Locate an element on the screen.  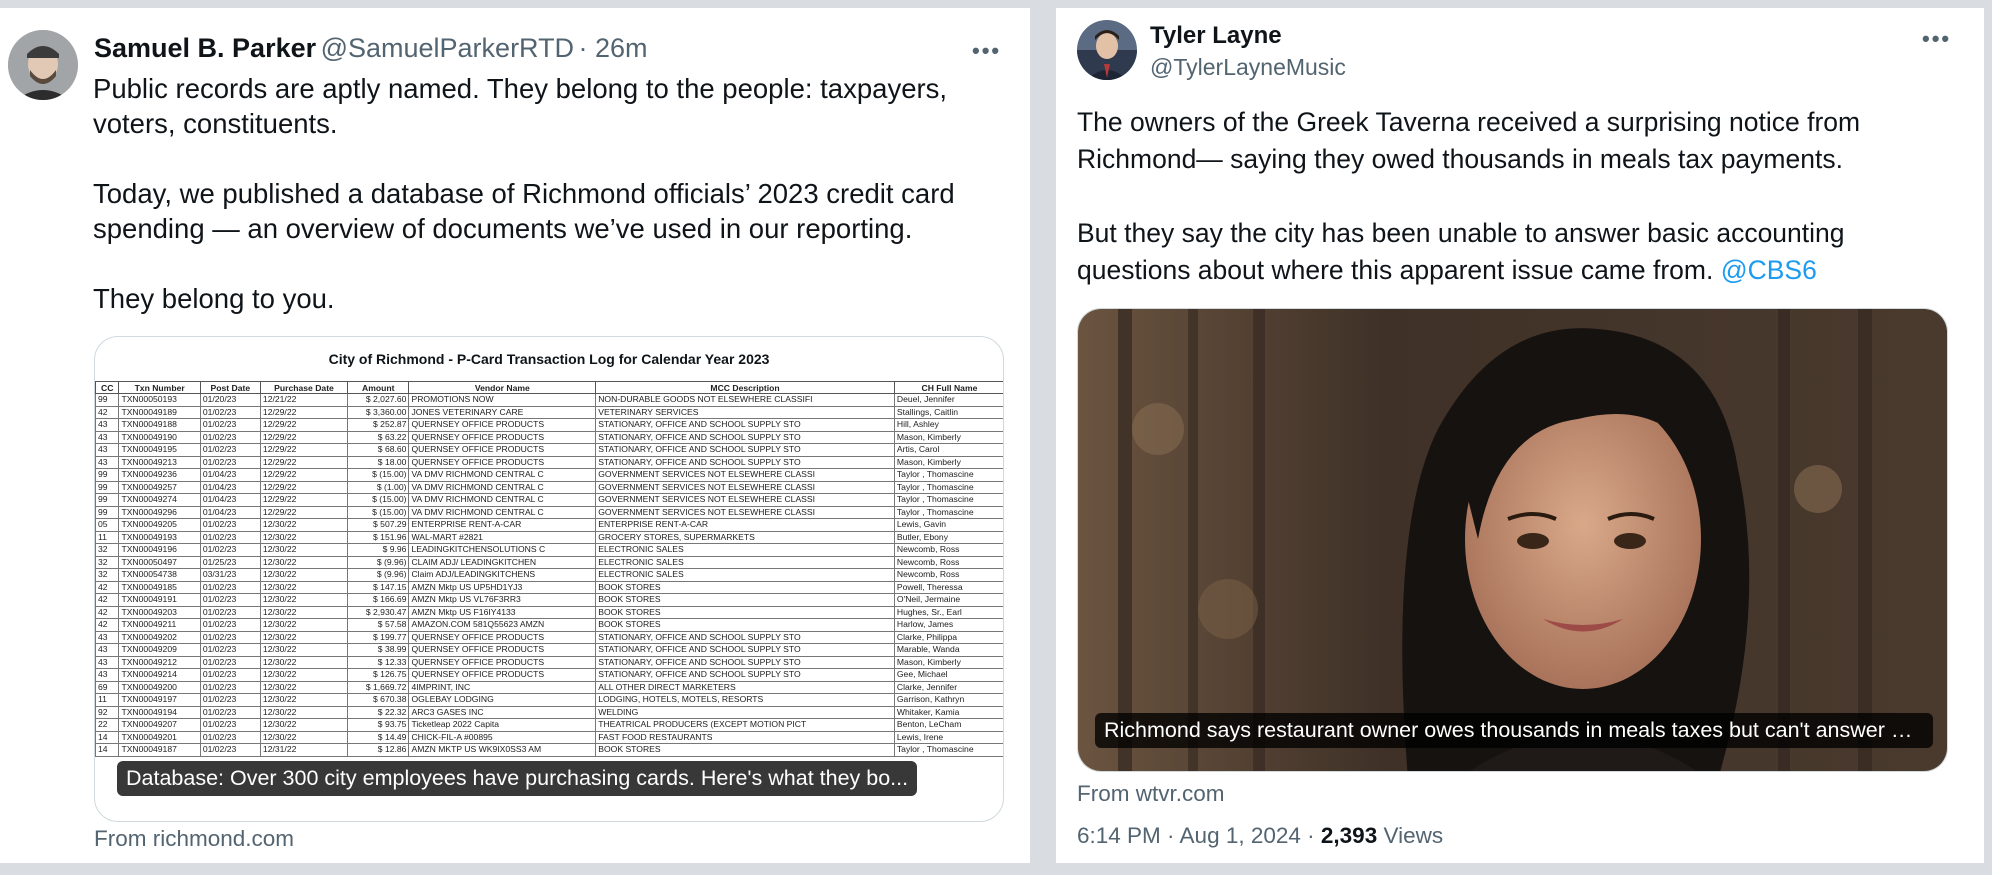
table-header-cell: Purchase Date is located at coordinates (304, 387).